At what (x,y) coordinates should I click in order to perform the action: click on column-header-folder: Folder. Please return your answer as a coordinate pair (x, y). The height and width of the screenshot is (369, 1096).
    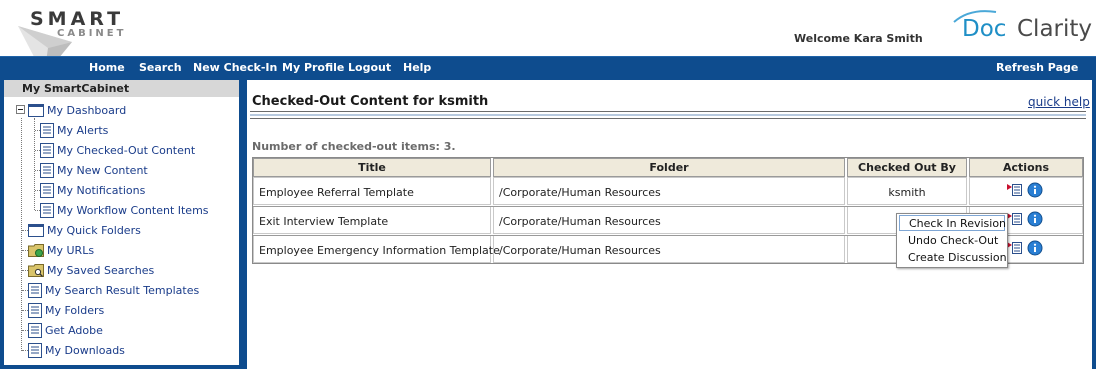
    Looking at the image, I should click on (669, 167).